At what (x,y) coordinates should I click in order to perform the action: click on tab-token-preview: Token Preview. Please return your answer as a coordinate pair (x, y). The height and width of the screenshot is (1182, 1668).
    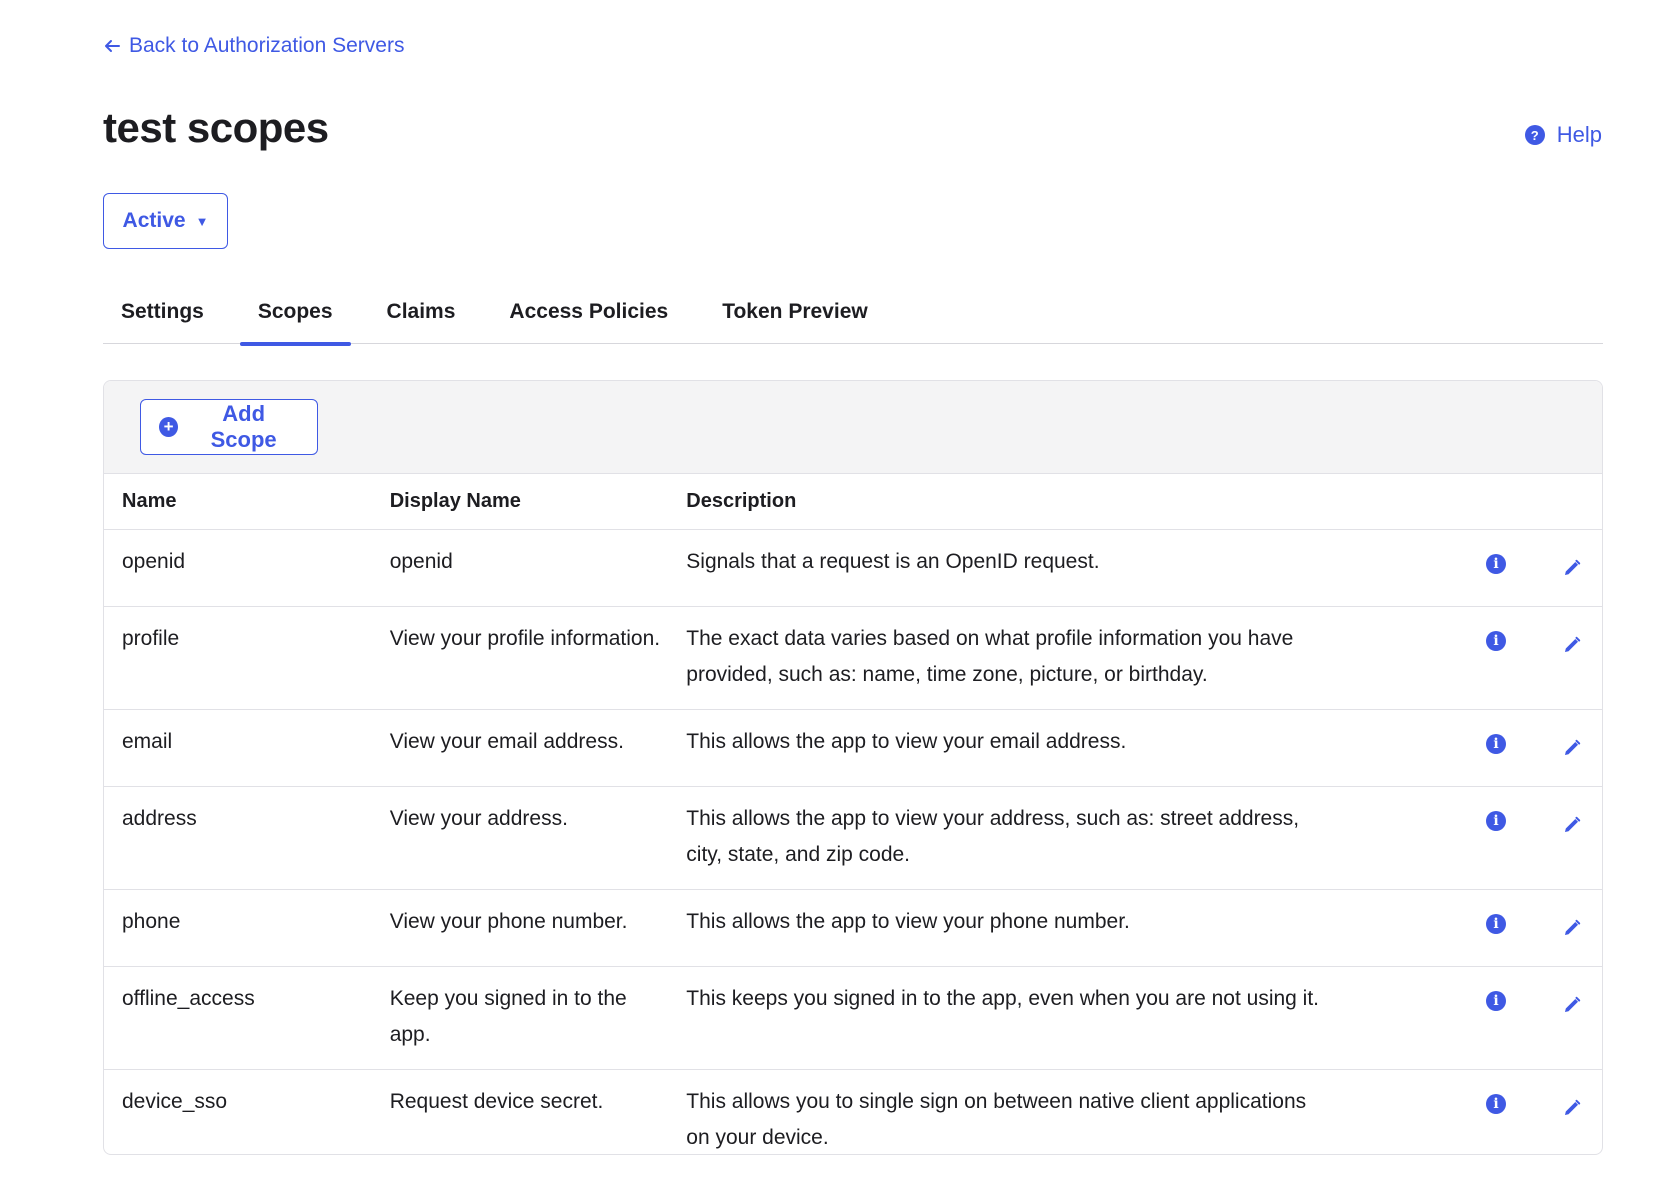
    Looking at the image, I should click on (795, 316).